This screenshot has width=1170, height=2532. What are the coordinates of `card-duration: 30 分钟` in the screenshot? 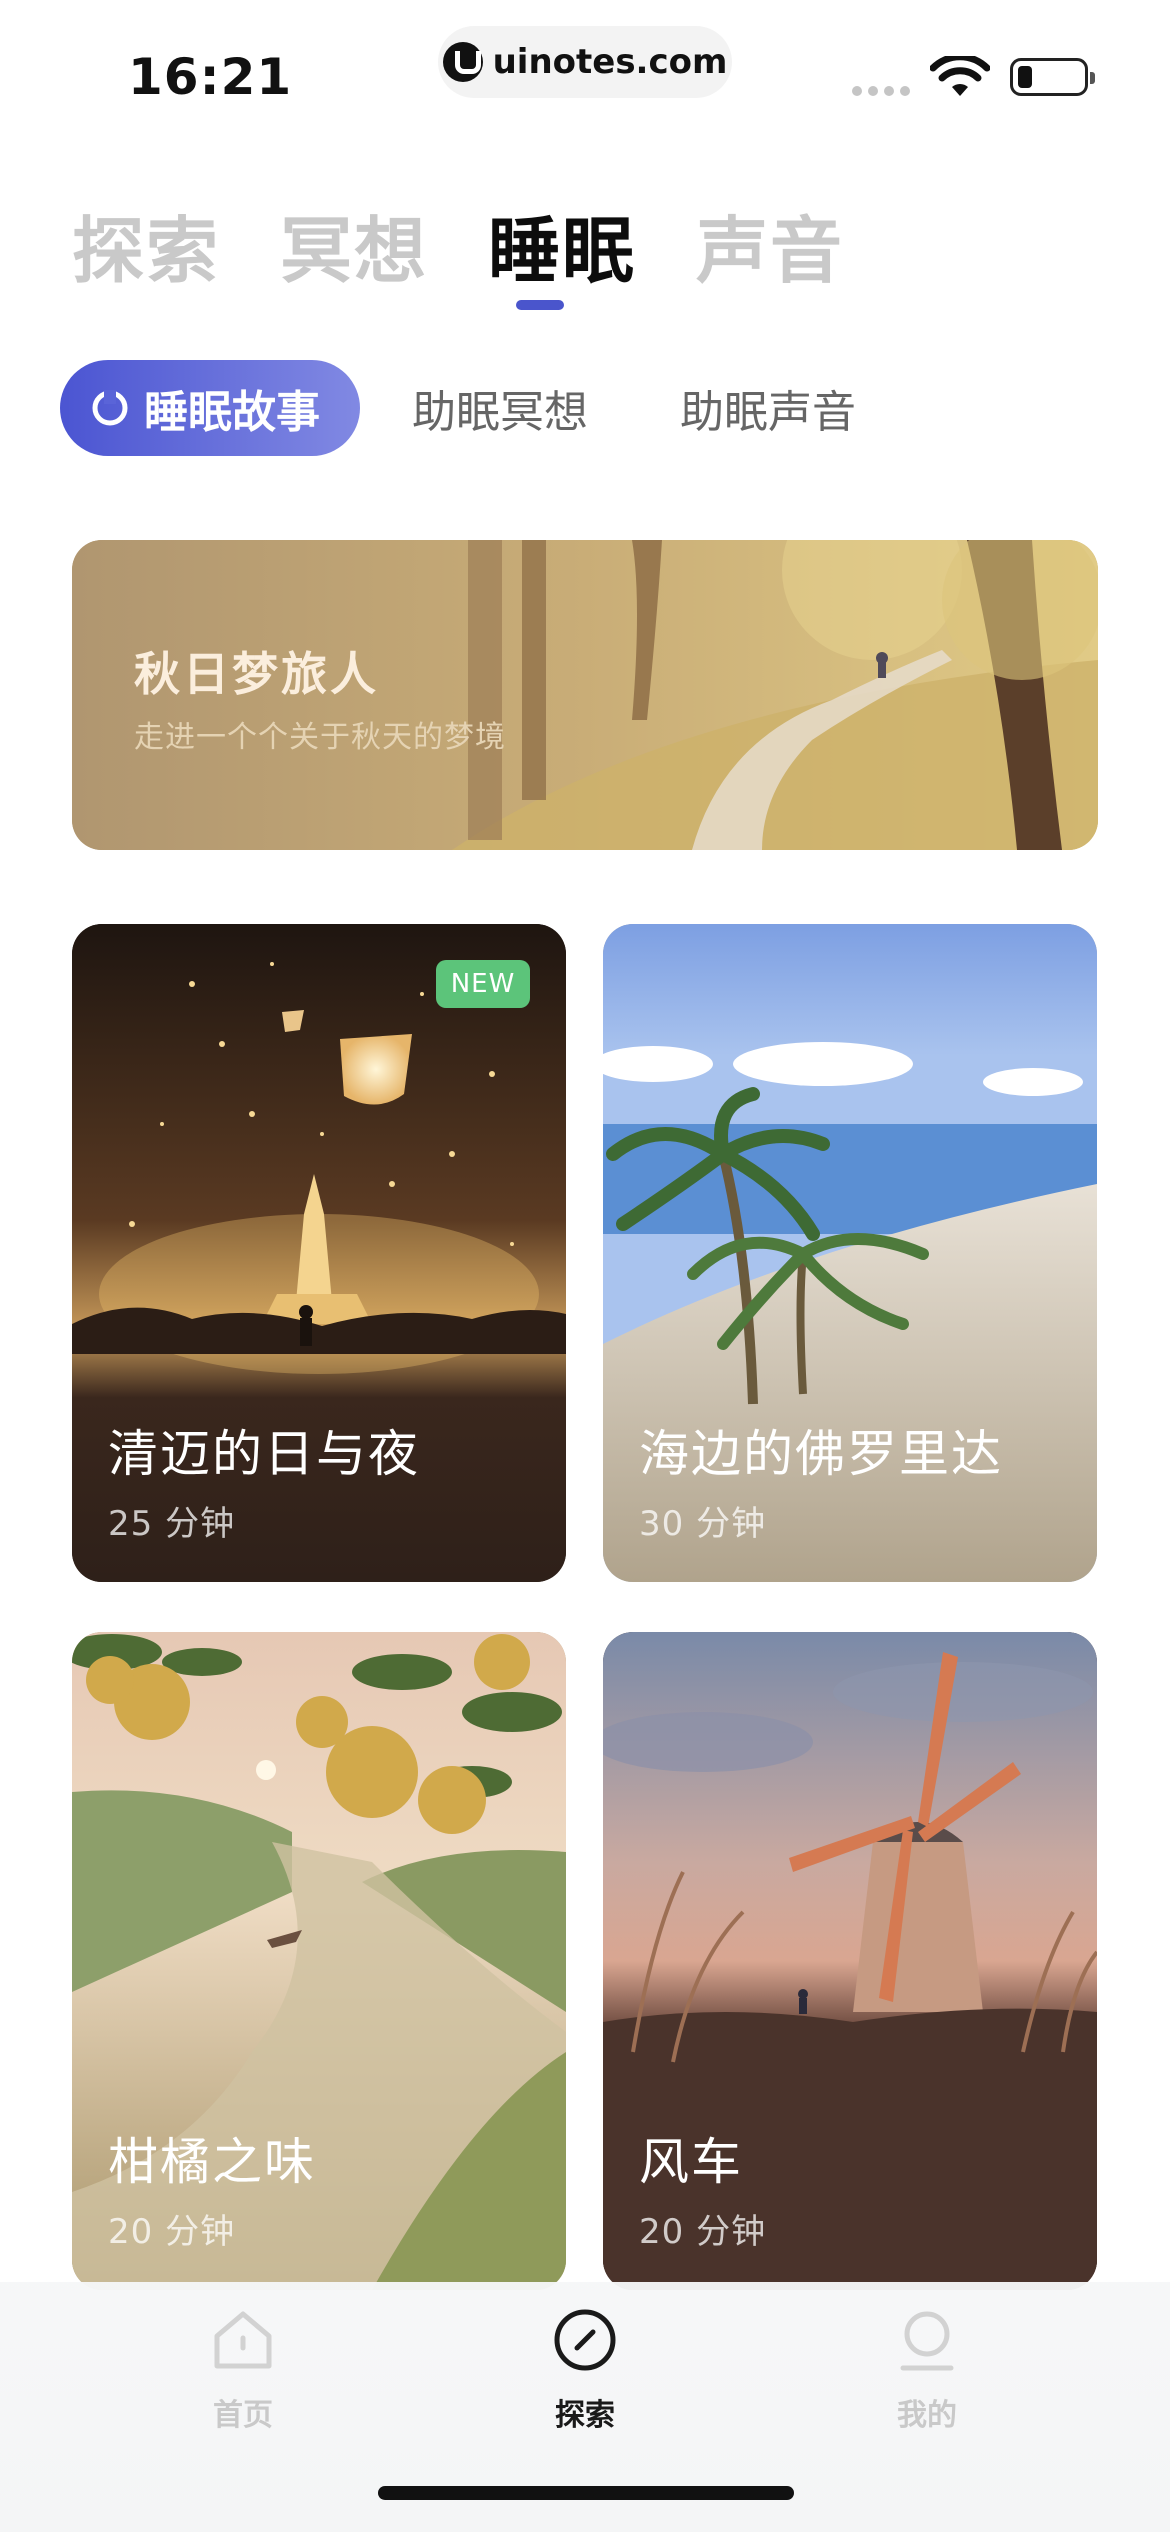 It's located at (703, 1524).